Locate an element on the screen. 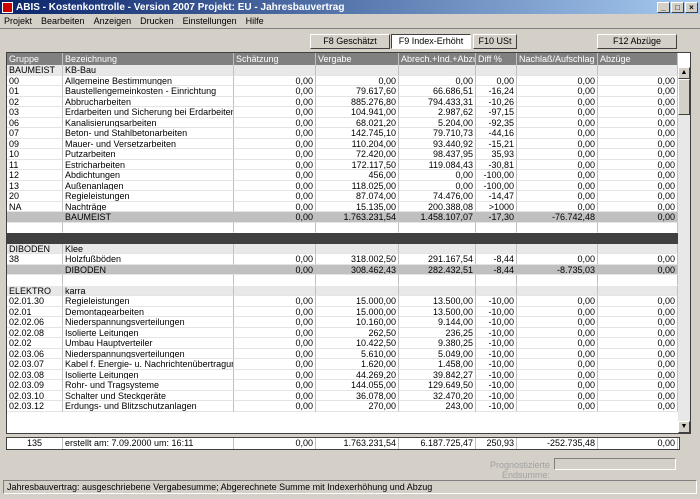 Image resolution: width=700 pixels, height=499 pixels. cell-schaetzung is located at coordinates (275, 238).